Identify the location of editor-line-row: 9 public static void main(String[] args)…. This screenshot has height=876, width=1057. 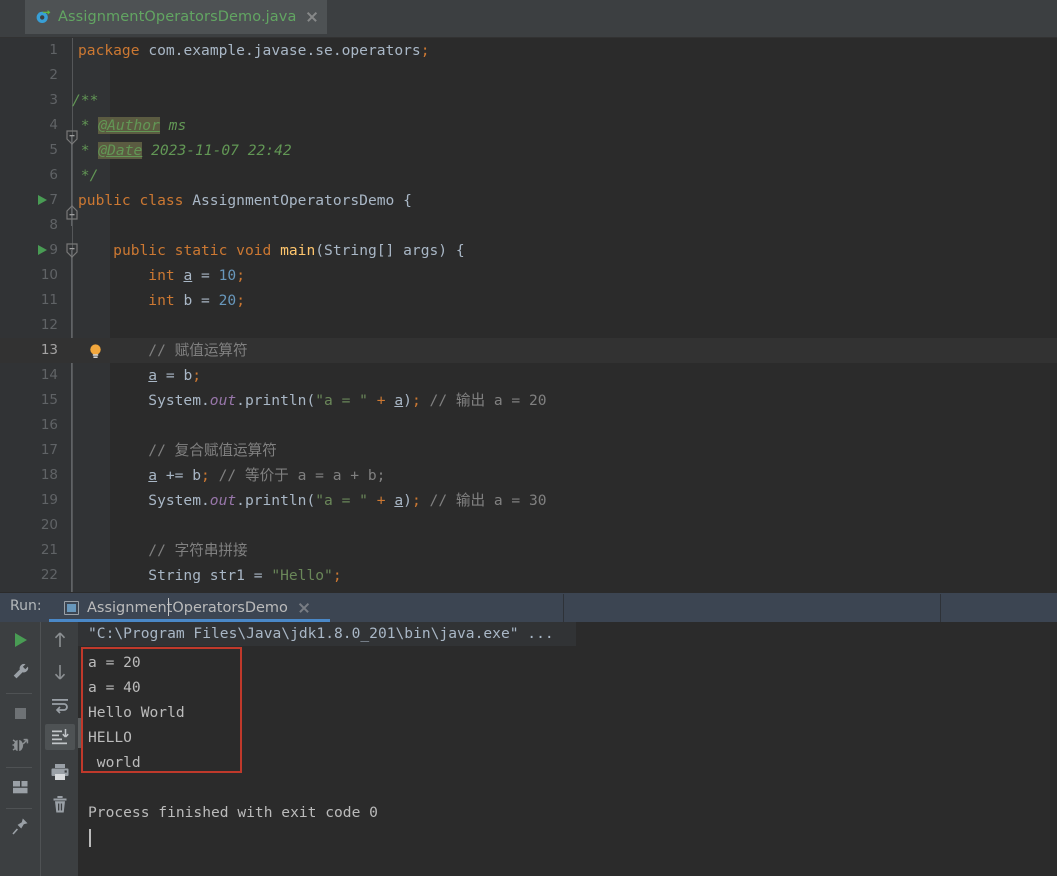
(528, 250).